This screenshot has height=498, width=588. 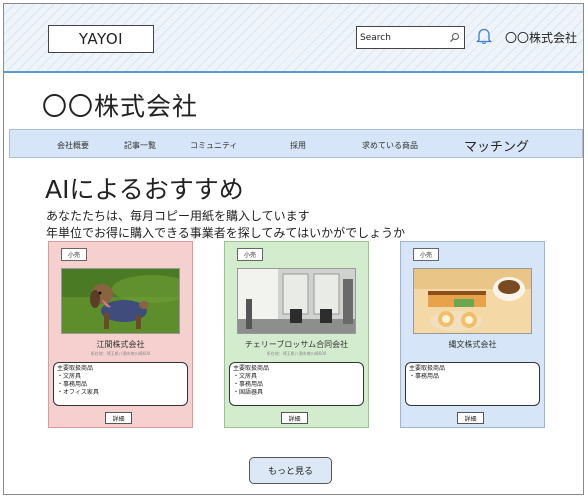 I want to click on nav-item-articles: 記事一覧, so click(x=140, y=145).